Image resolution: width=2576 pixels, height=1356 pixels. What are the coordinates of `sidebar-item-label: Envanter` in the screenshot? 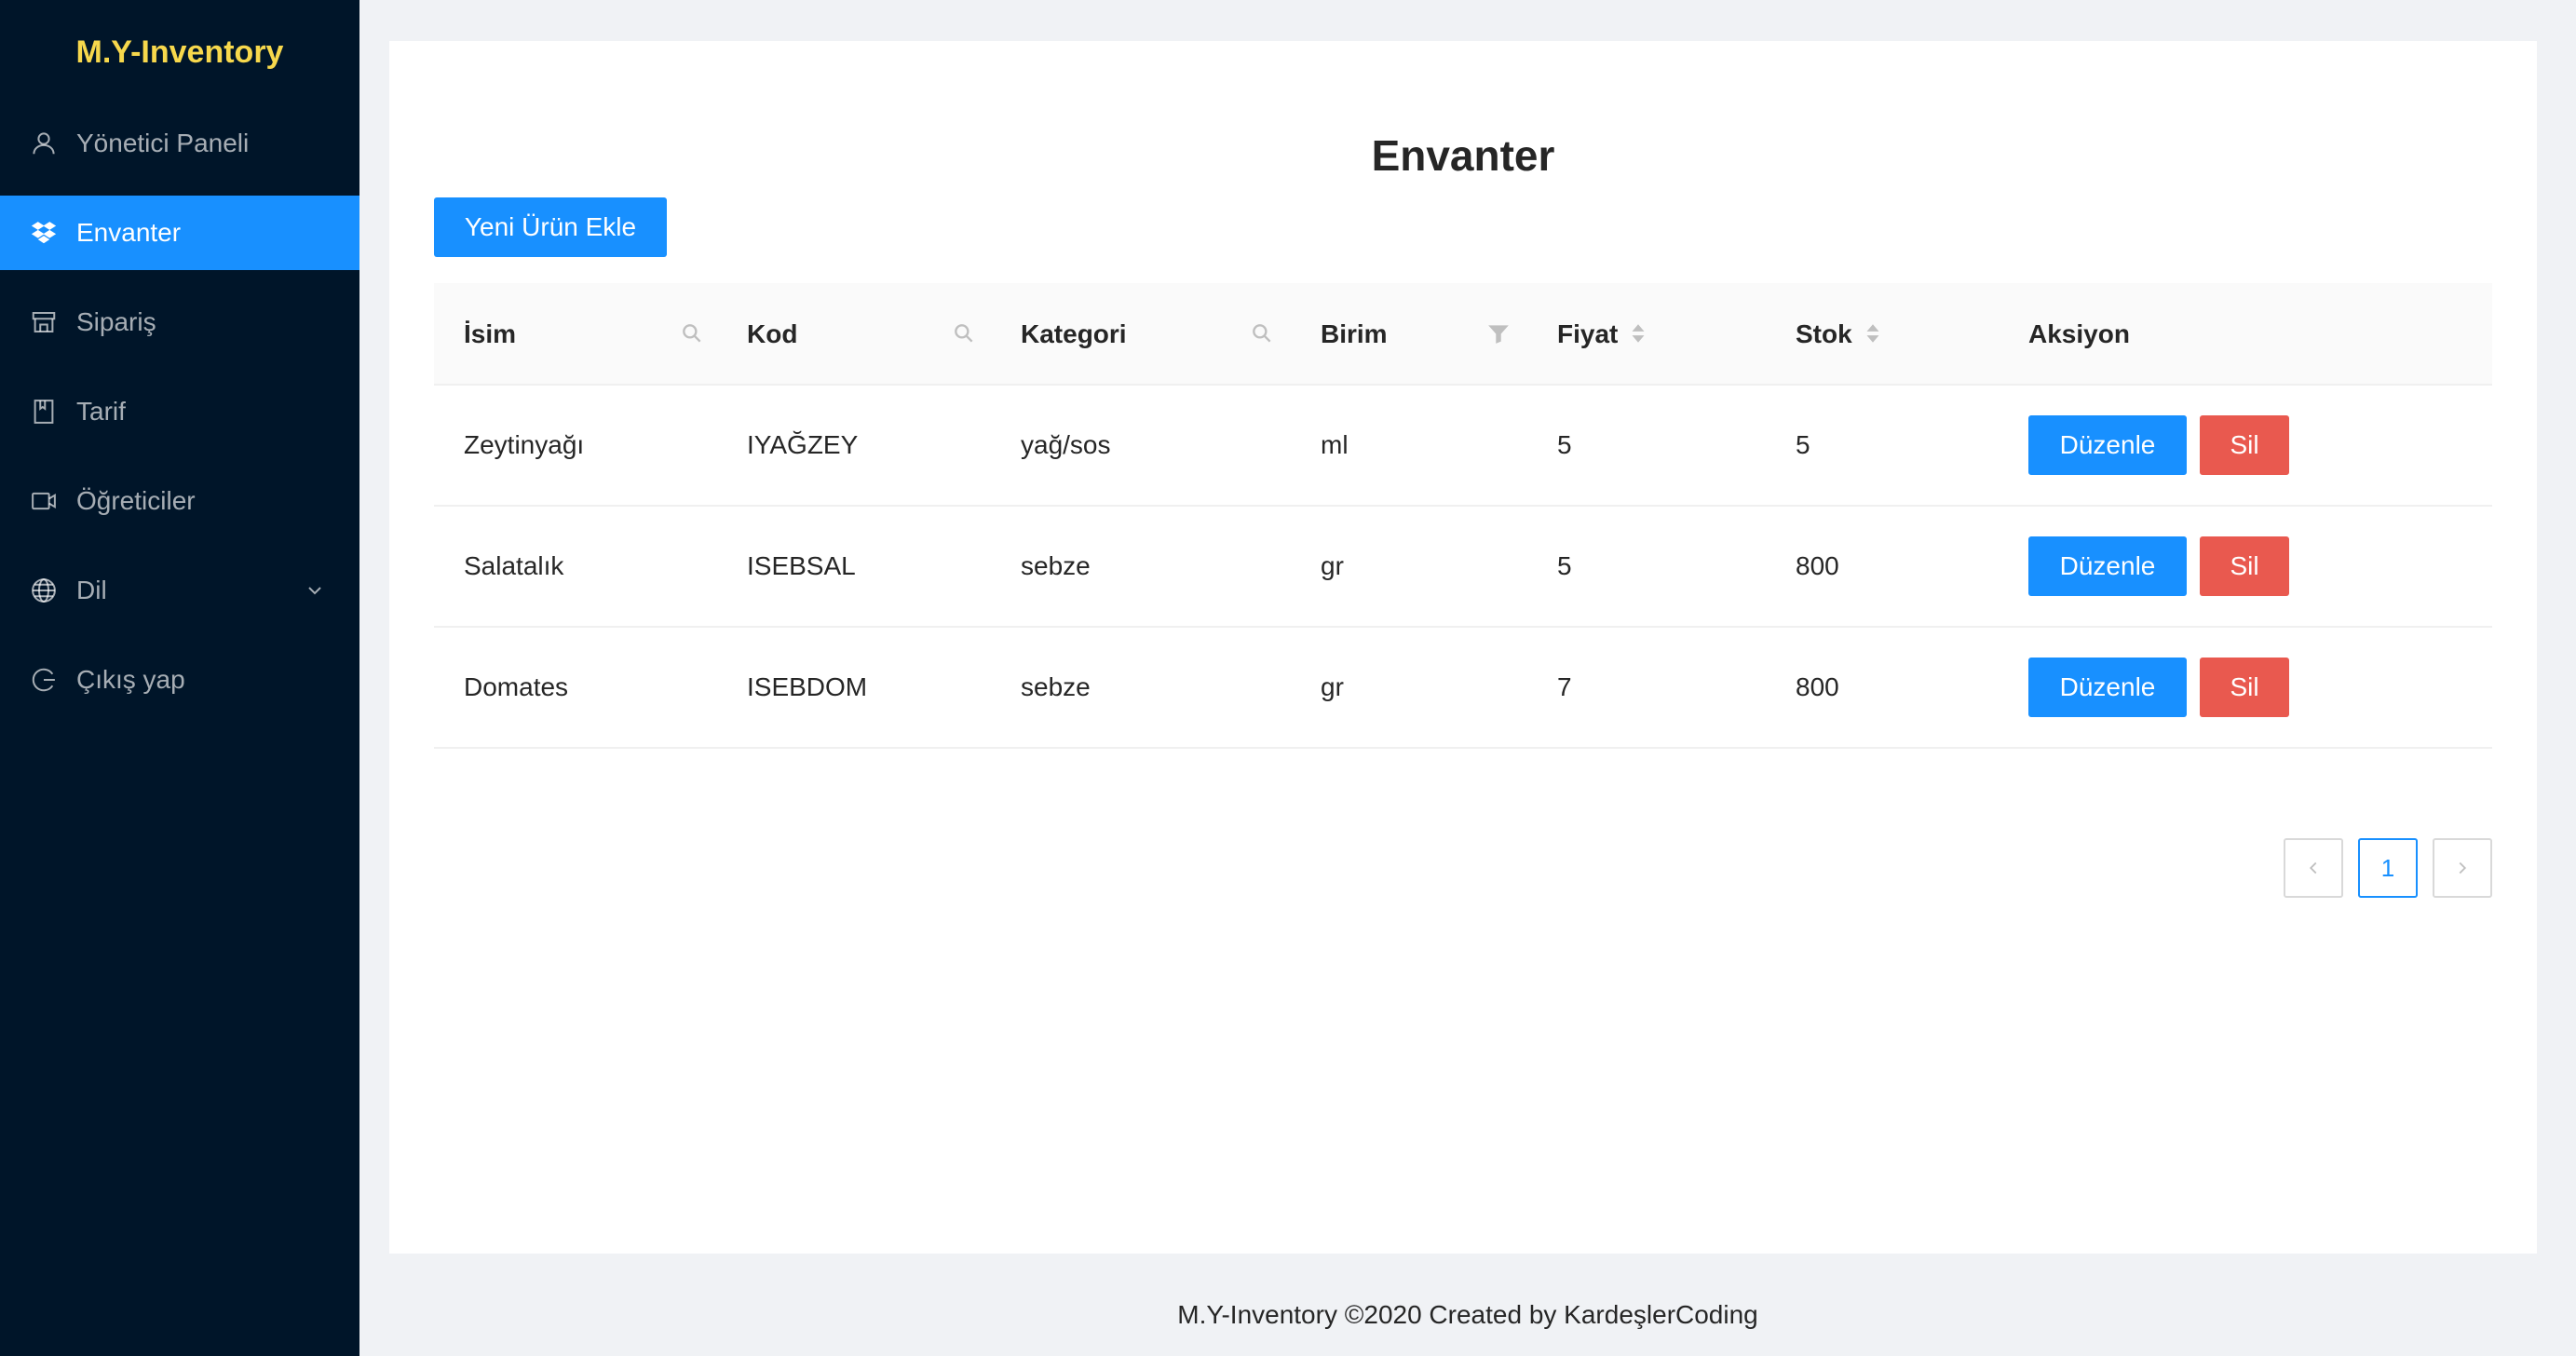 It's located at (129, 232).